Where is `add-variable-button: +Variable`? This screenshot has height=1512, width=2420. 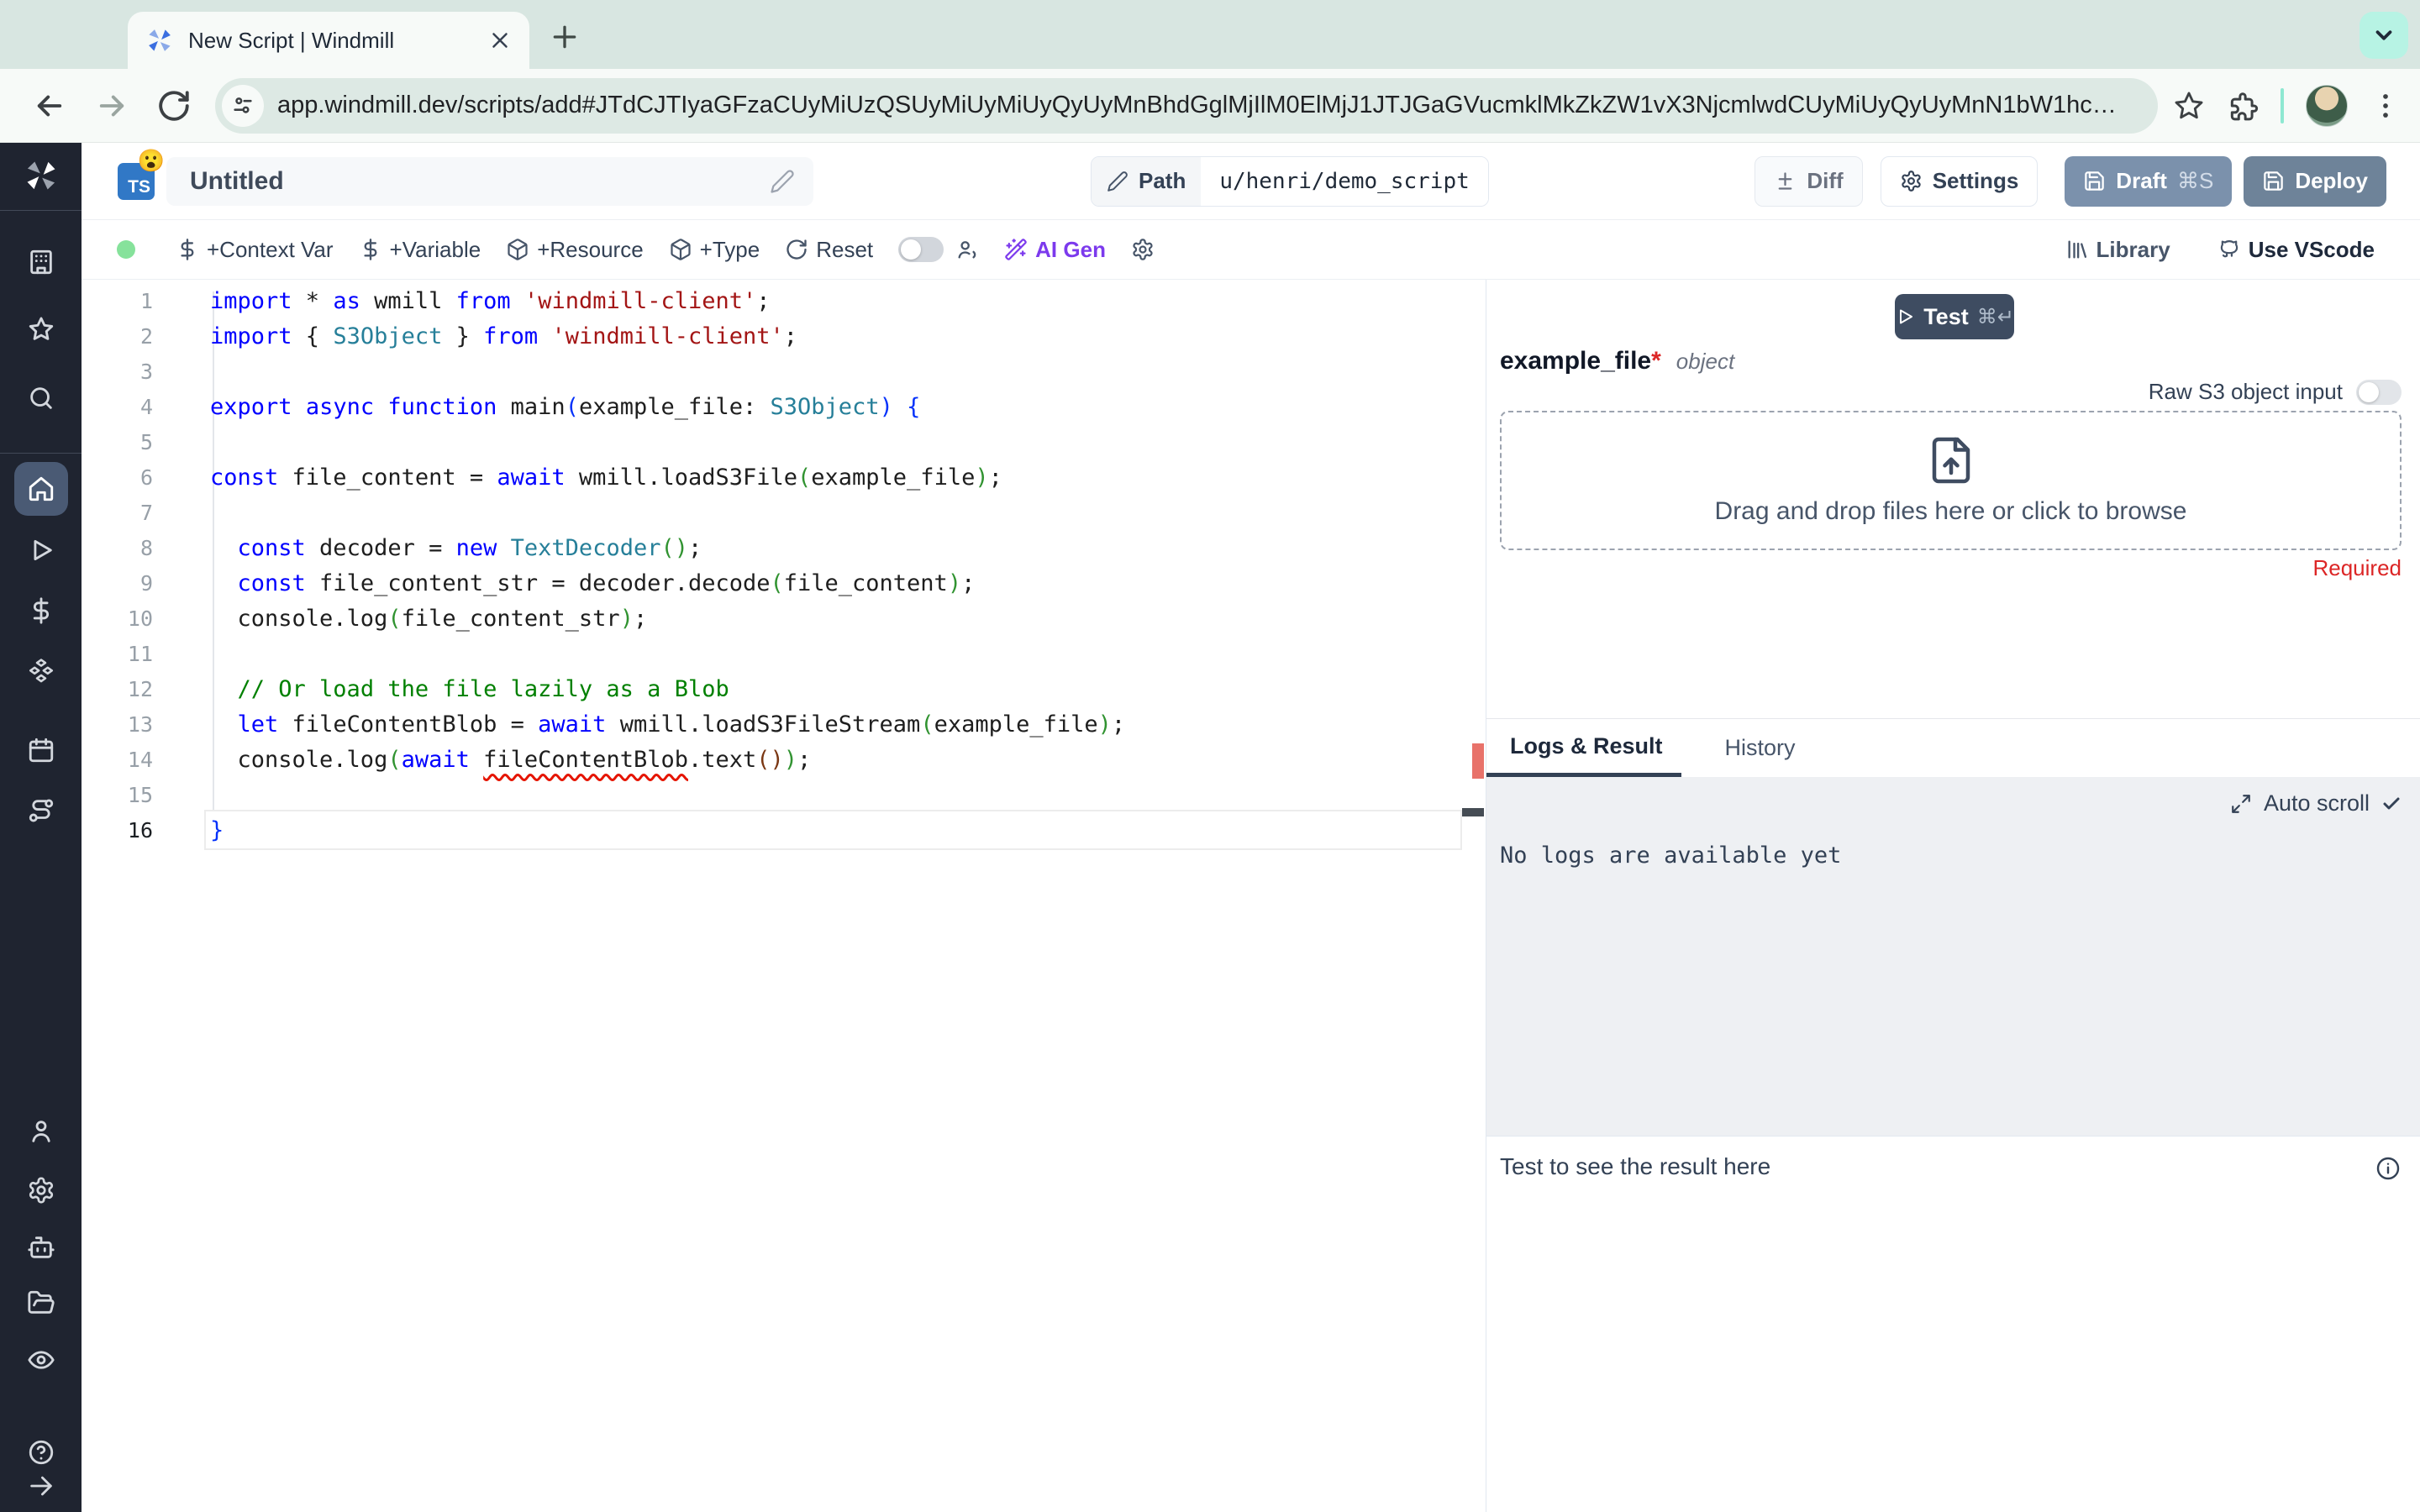 add-variable-button: +Variable is located at coordinates (420, 250).